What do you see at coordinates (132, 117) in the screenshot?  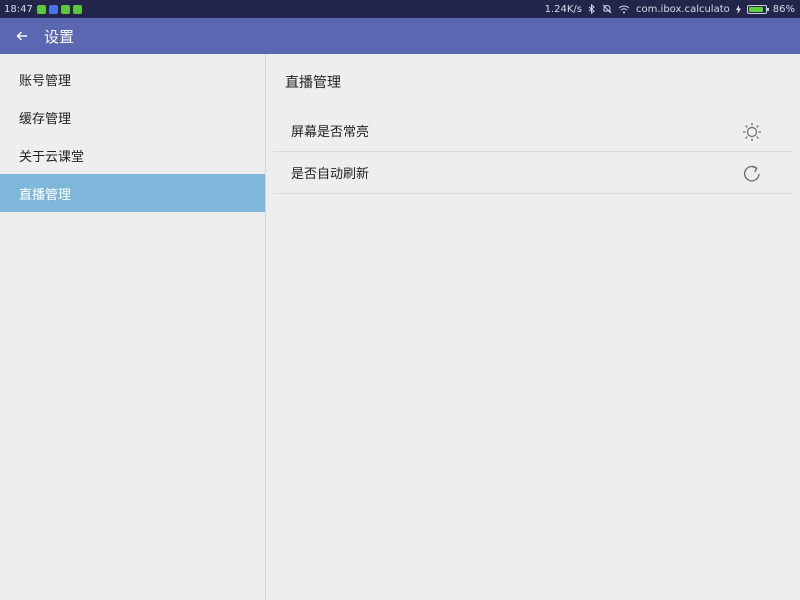 I see `sidebar-item-cache: 缓存管理` at bounding box center [132, 117].